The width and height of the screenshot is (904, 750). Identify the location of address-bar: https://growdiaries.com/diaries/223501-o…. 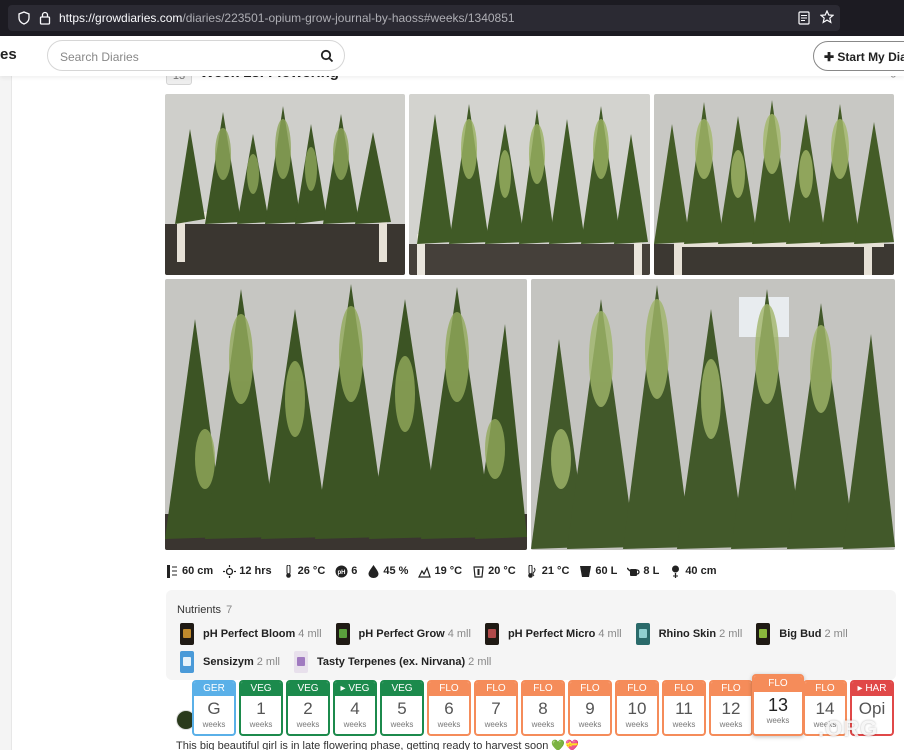
(424, 18).